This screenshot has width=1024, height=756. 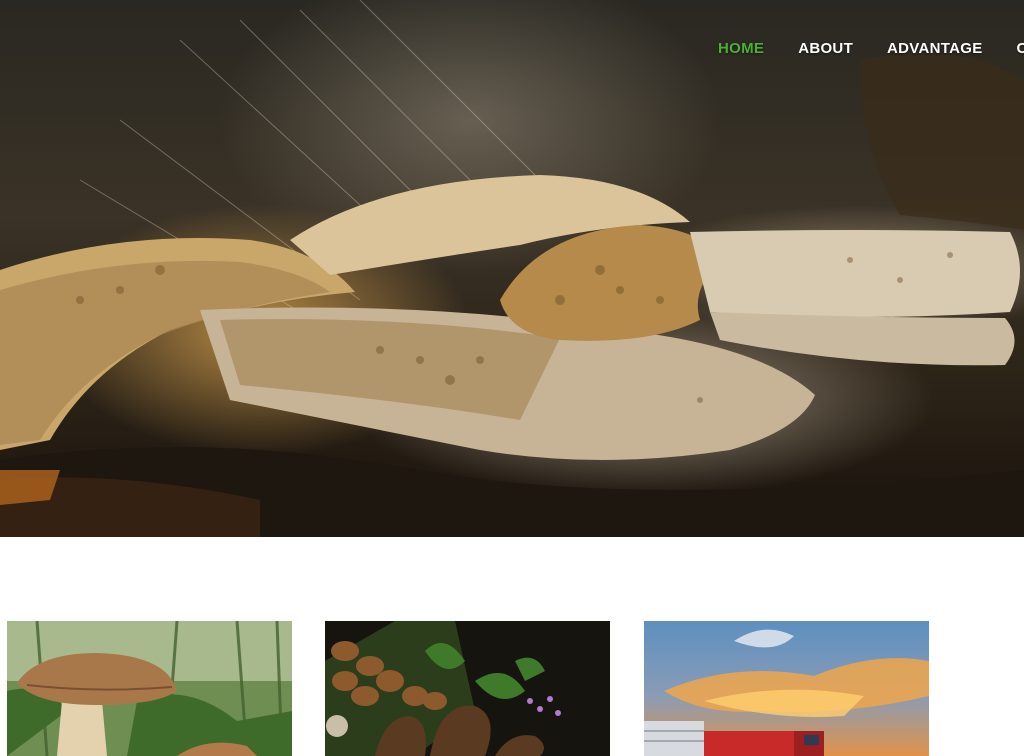 I want to click on card-boletus, so click(x=149, y=688).